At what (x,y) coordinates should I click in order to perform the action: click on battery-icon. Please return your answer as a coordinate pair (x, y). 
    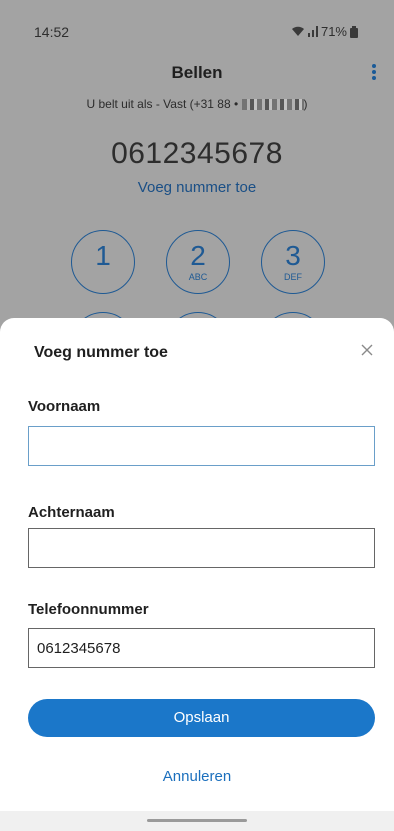
    Looking at the image, I should click on (354, 31).